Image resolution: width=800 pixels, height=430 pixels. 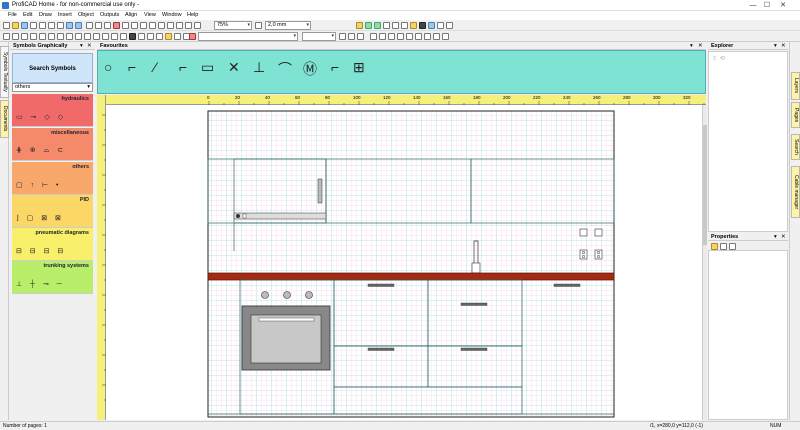 What do you see at coordinates (795, 115) in the screenshot?
I see `tab-pages: Pages` at bounding box center [795, 115].